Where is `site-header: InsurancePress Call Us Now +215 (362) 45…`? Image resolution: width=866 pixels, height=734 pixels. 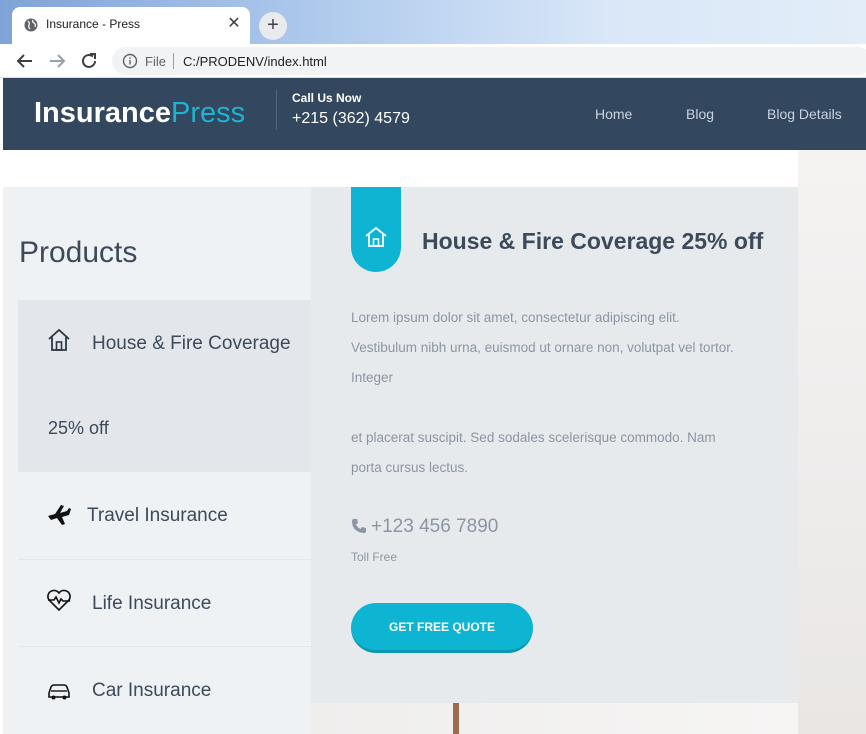
site-header: InsurancePress Call Us Now +215 (362) 45… is located at coordinates (434, 114).